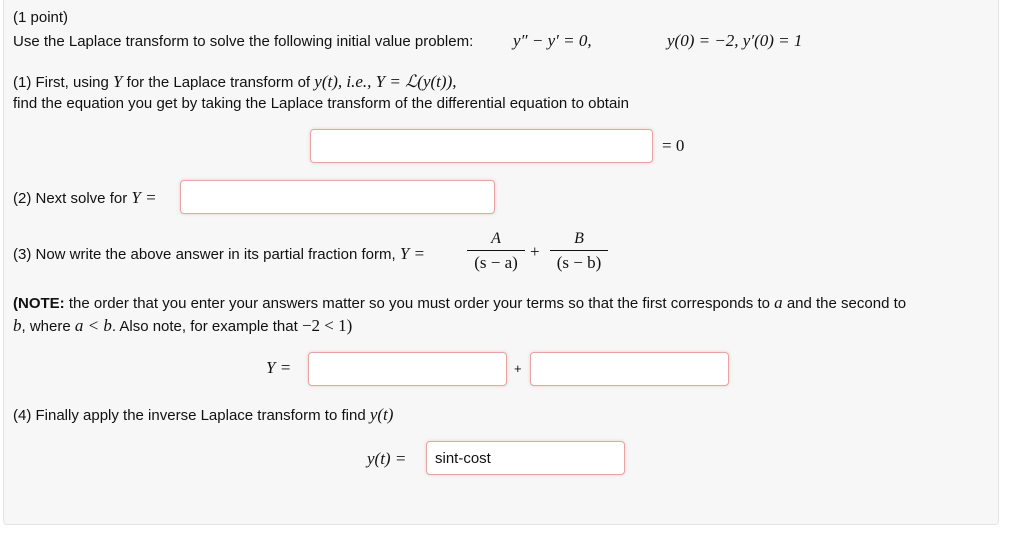 This screenshot has width=1024, height=540. I want to click on fraction-B-numerator: B, so click(579, 238).